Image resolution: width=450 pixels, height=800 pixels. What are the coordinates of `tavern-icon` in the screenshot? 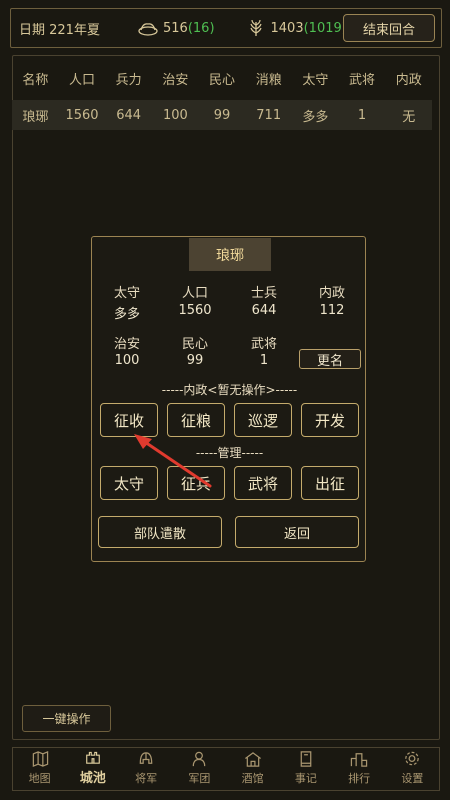 It's located at (252, 759).